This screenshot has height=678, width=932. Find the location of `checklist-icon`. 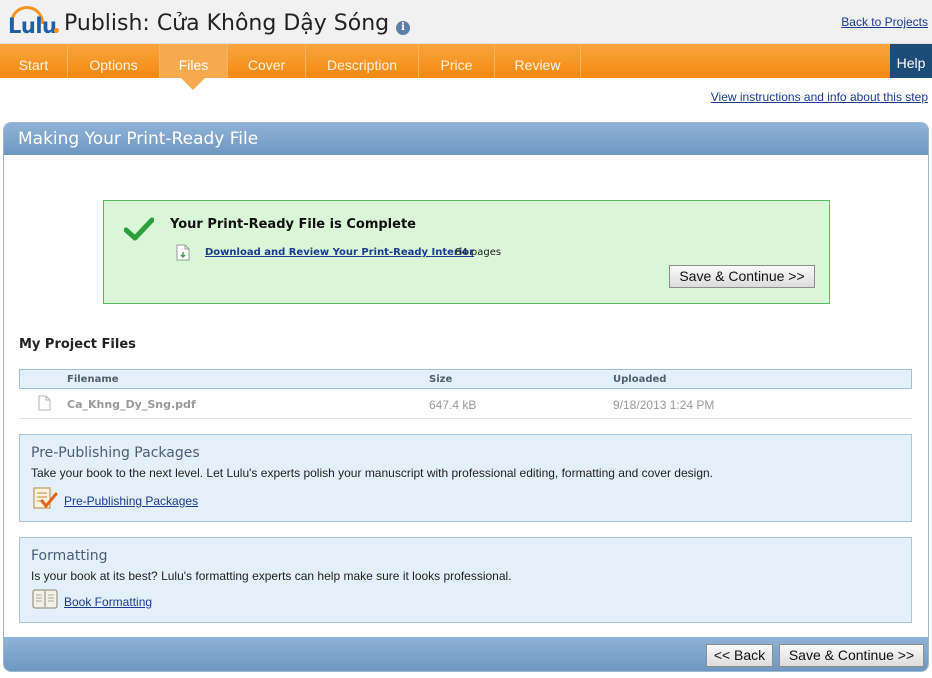

checklist-icon is located at coordinates (45, 498).